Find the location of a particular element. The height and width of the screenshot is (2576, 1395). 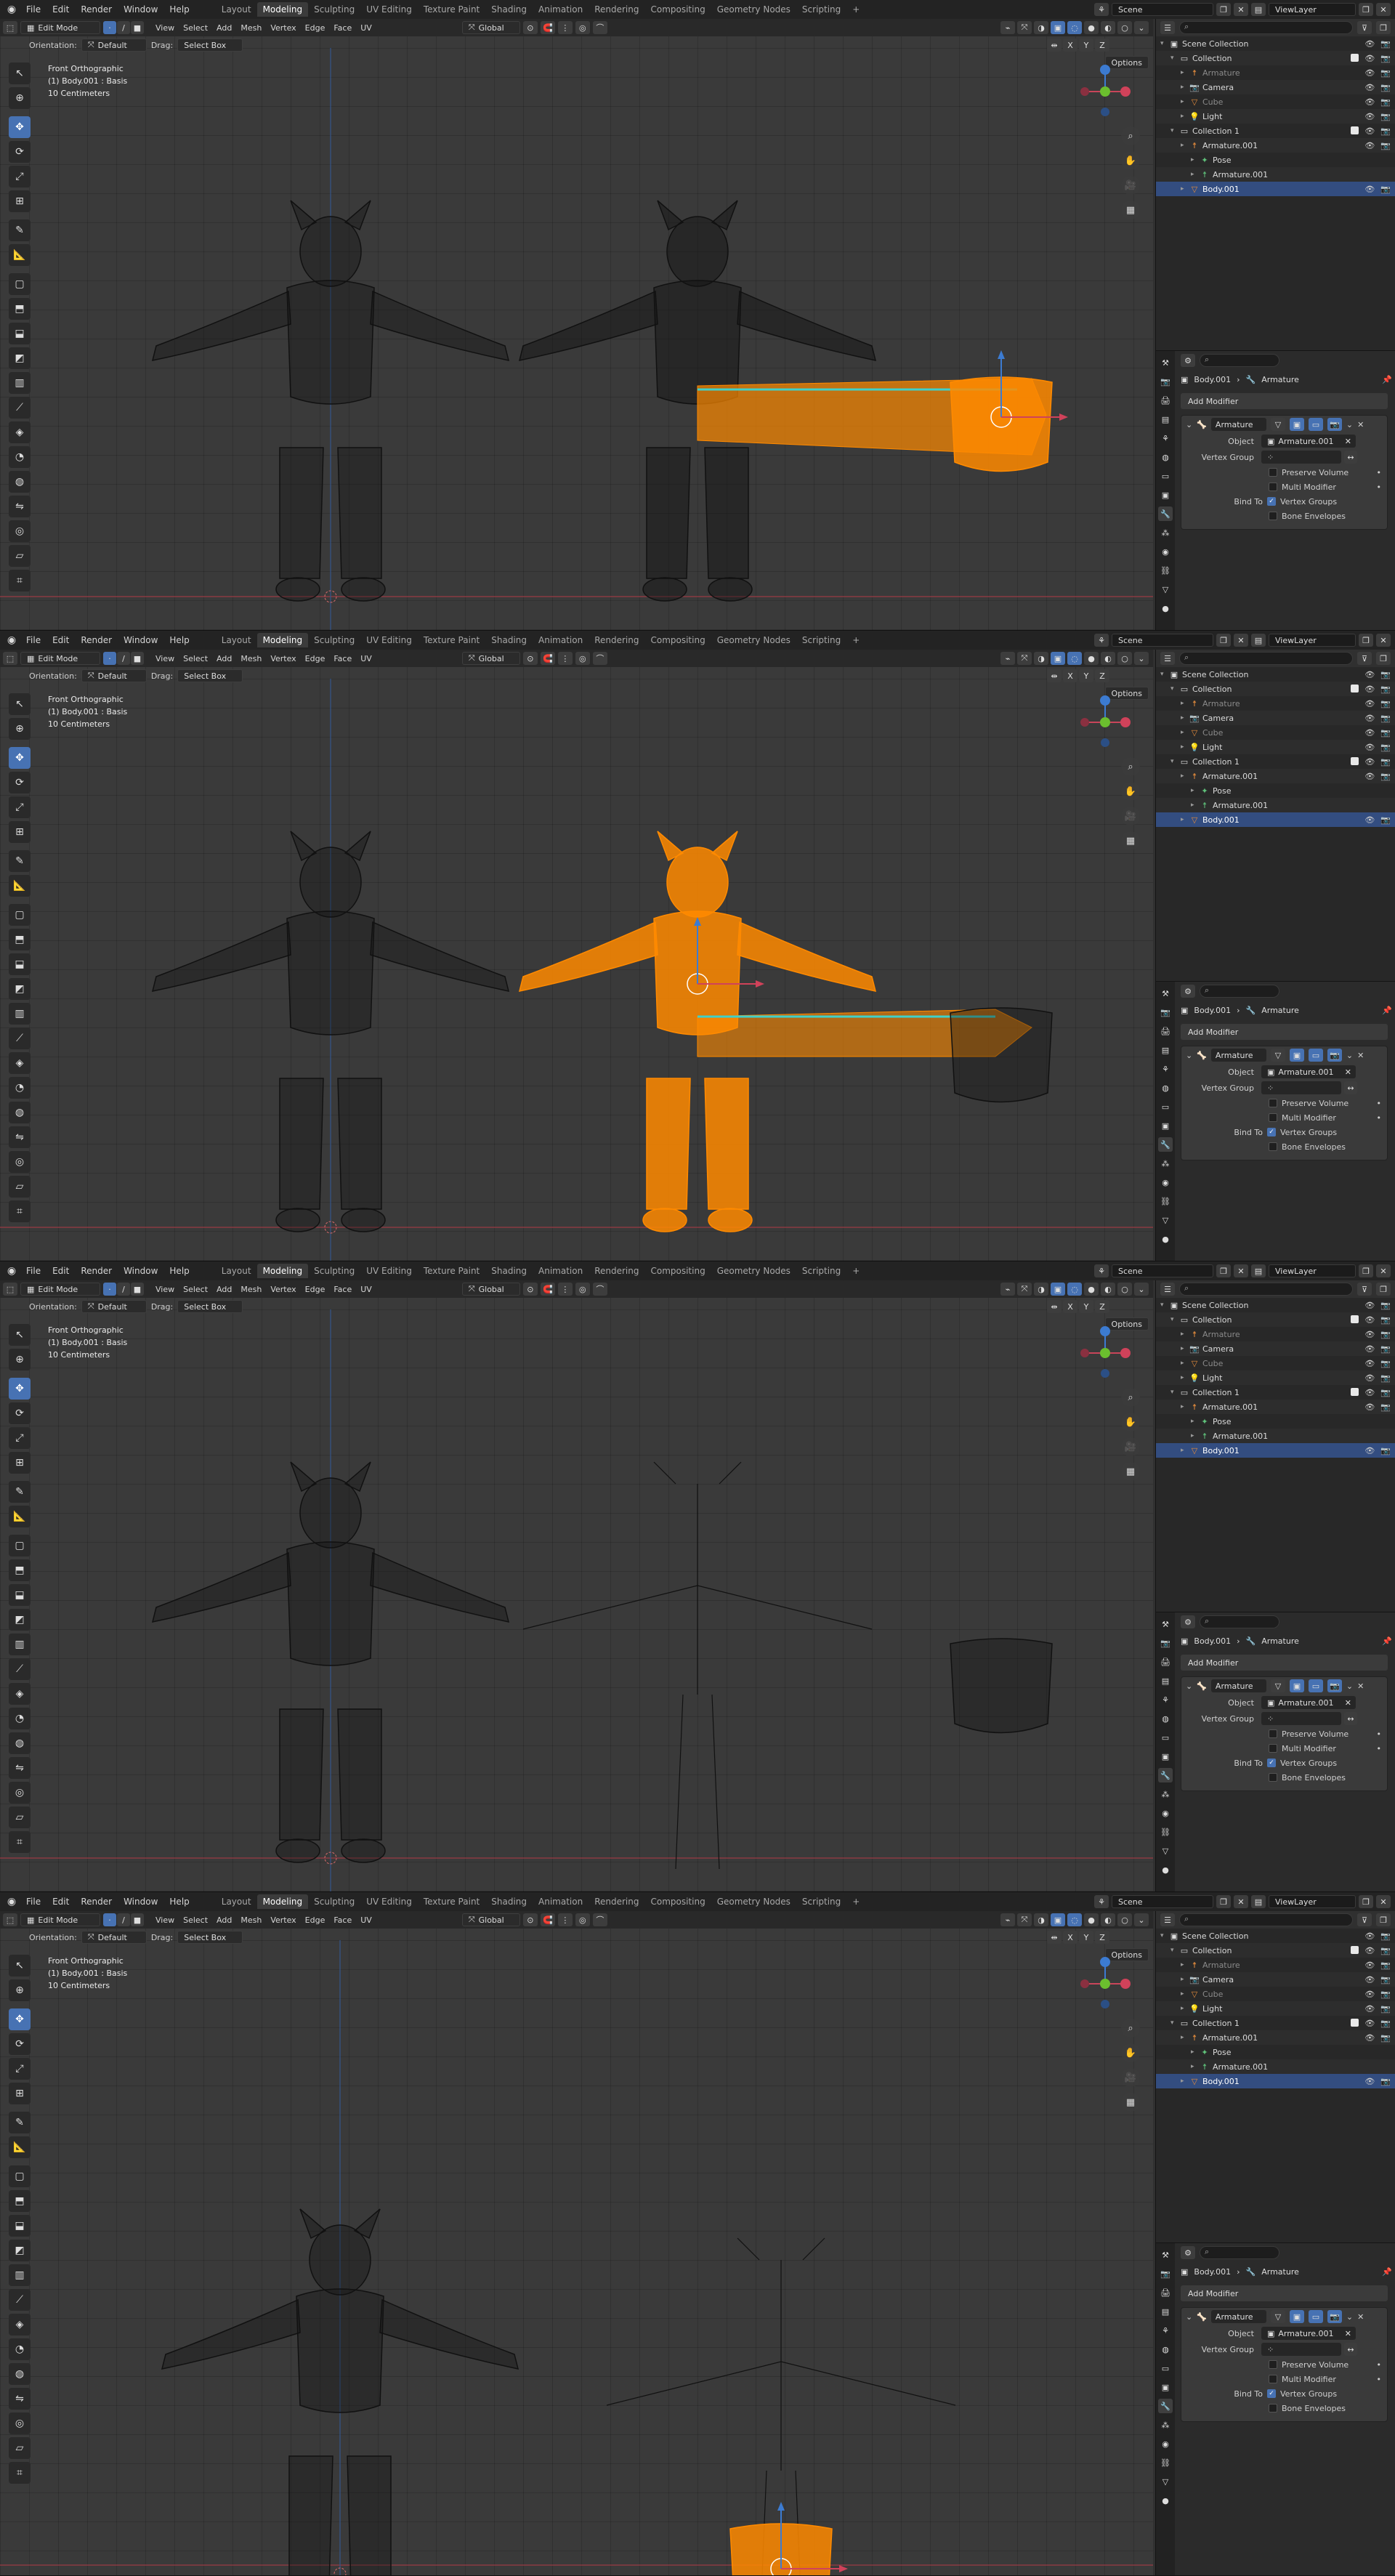

outliner-row: ▾ ▭ Collection 1 👁 📷 is located at coordinates (1276, 2023).